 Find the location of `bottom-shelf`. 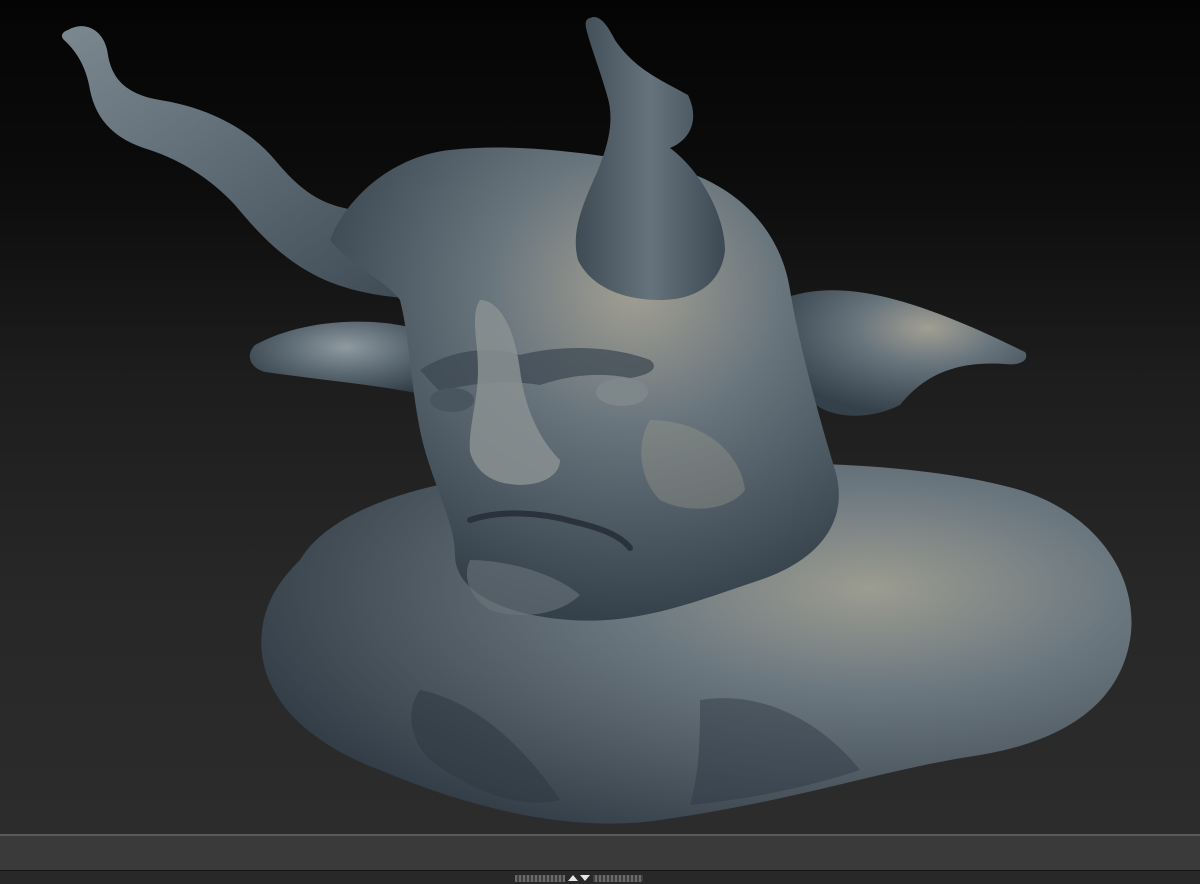

bottom-shelf is located at coordinates (600, 853).